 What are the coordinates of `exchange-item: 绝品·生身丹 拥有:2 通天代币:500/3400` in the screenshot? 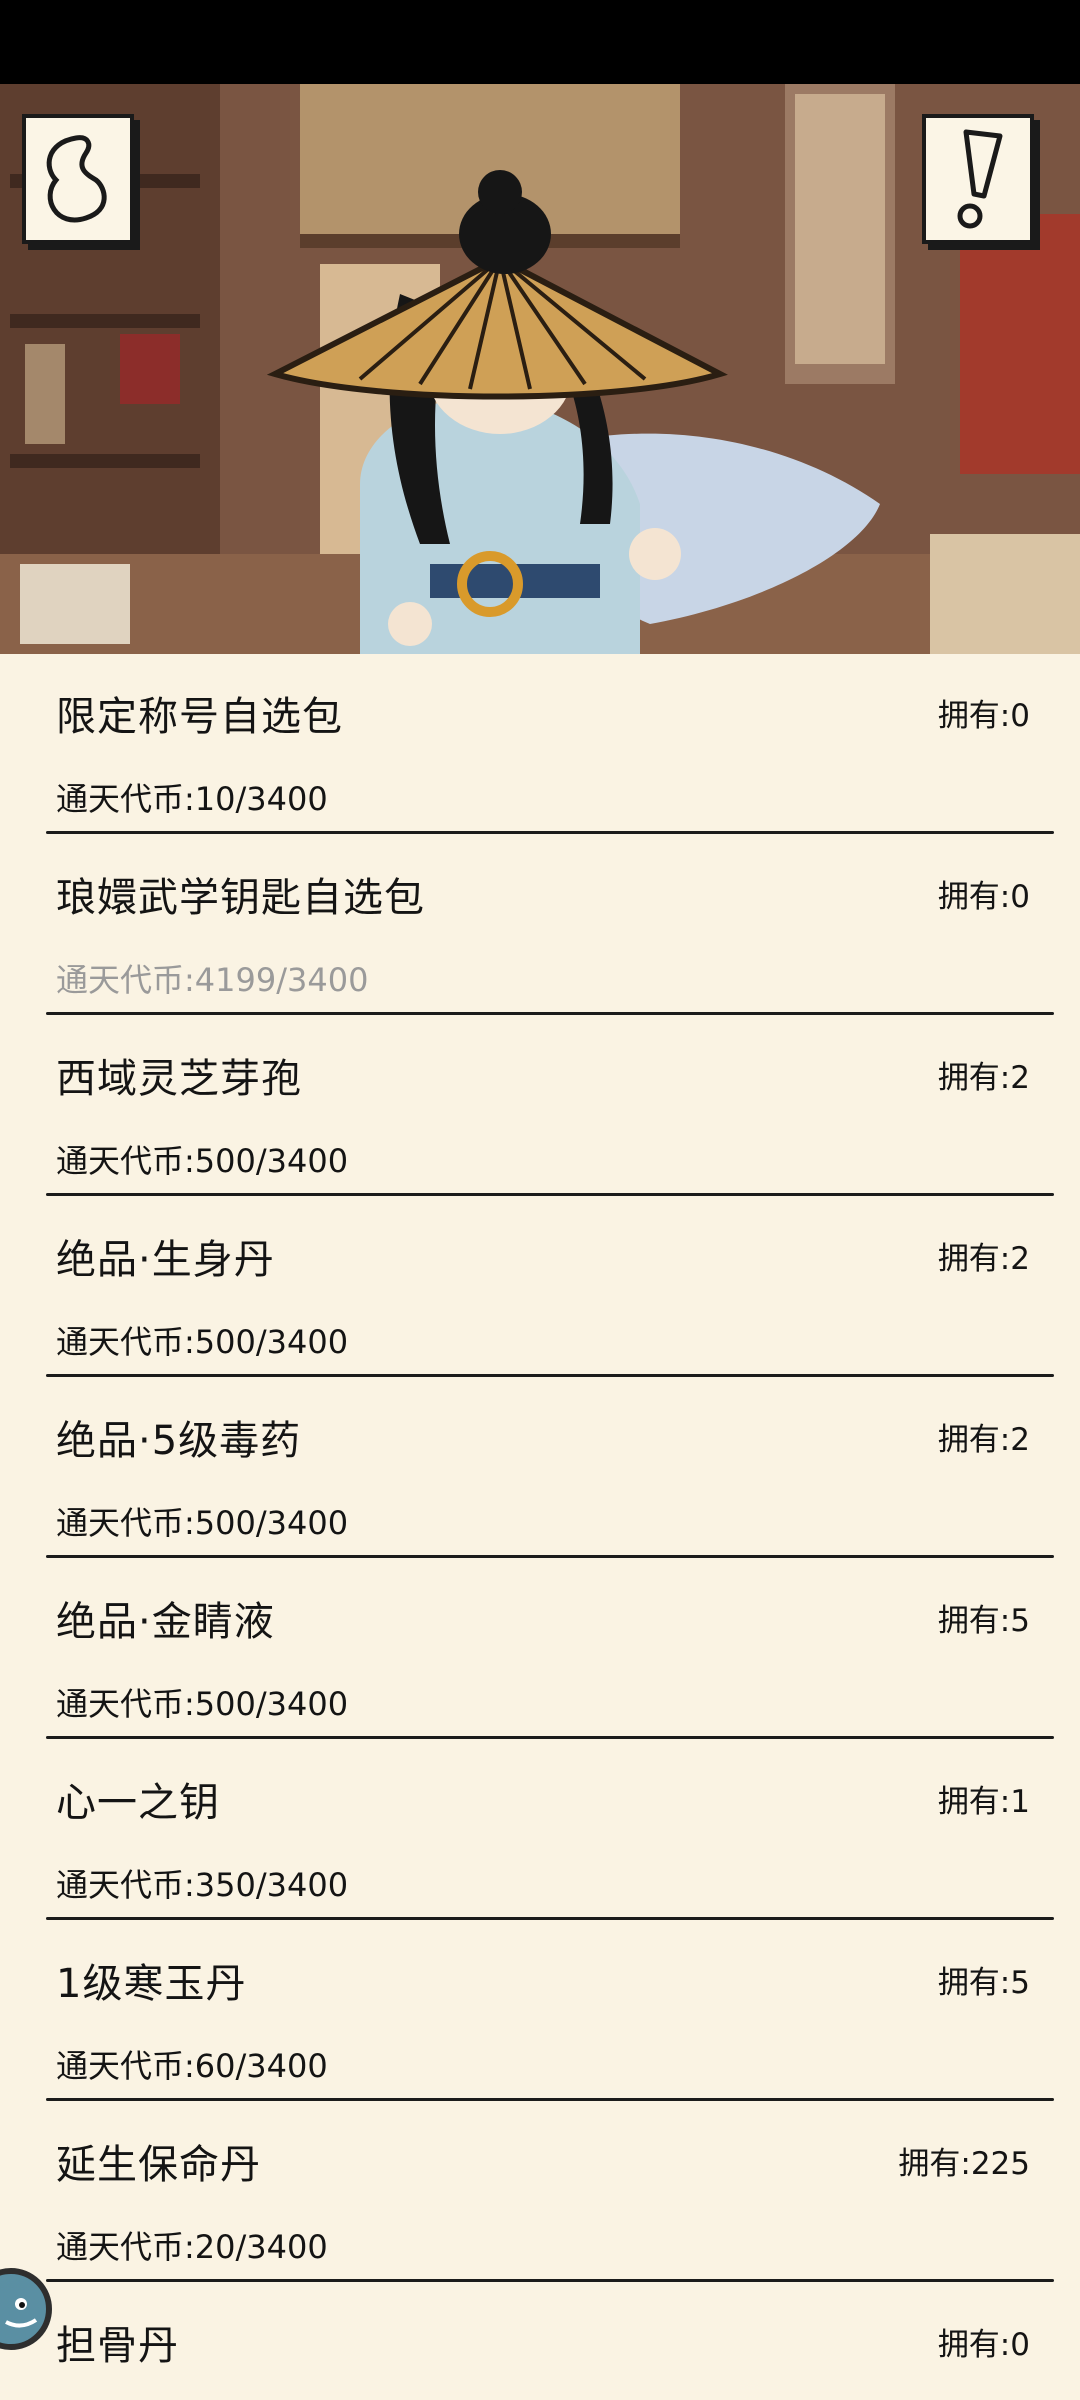 It's located at (540, 1287).